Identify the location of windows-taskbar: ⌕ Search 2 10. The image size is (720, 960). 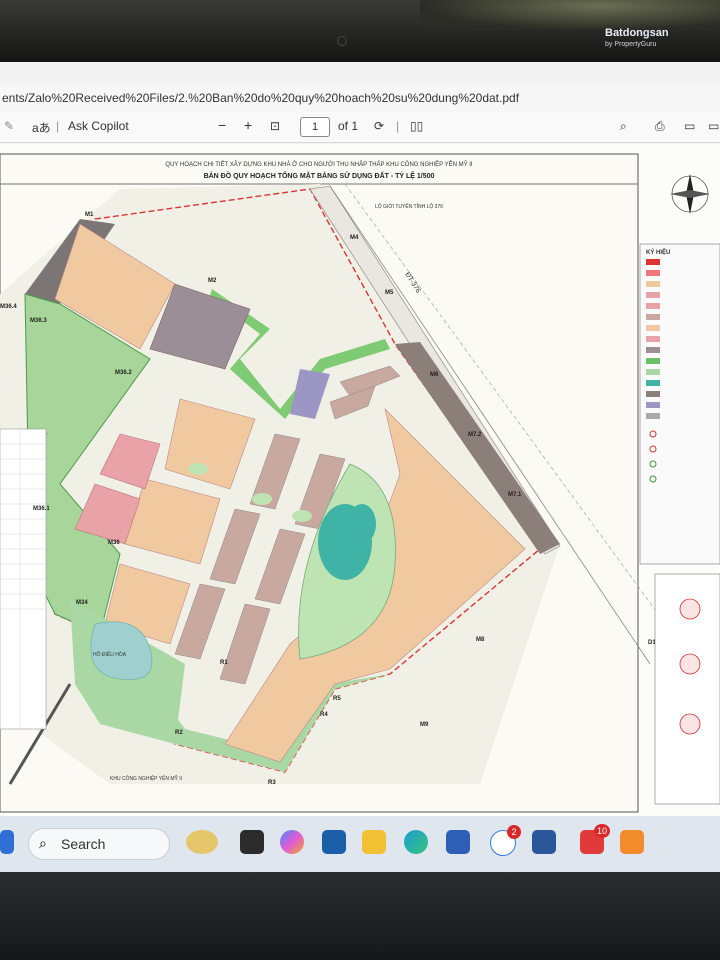
(360, 844).